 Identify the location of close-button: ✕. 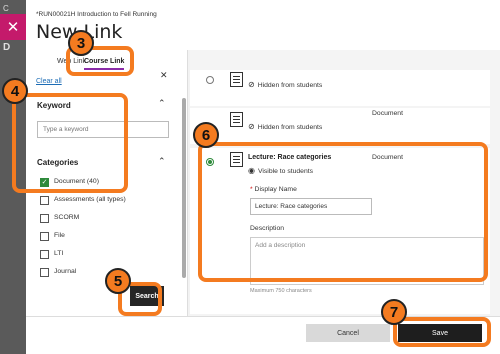
(13, 27).